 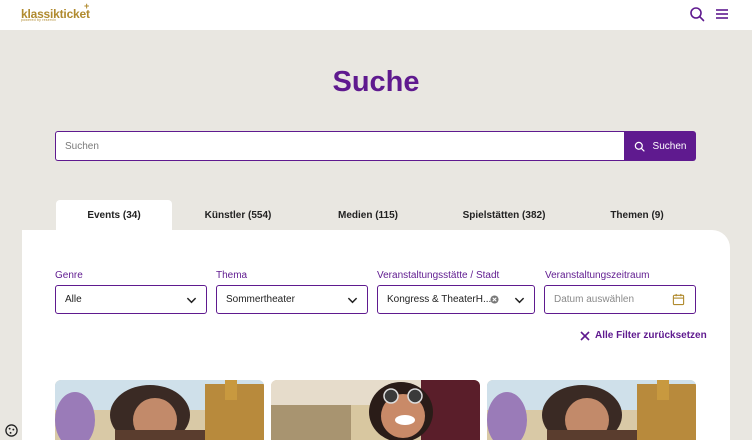 I want to click on thema-value: Sommertheater, so click(x=260, y=299).